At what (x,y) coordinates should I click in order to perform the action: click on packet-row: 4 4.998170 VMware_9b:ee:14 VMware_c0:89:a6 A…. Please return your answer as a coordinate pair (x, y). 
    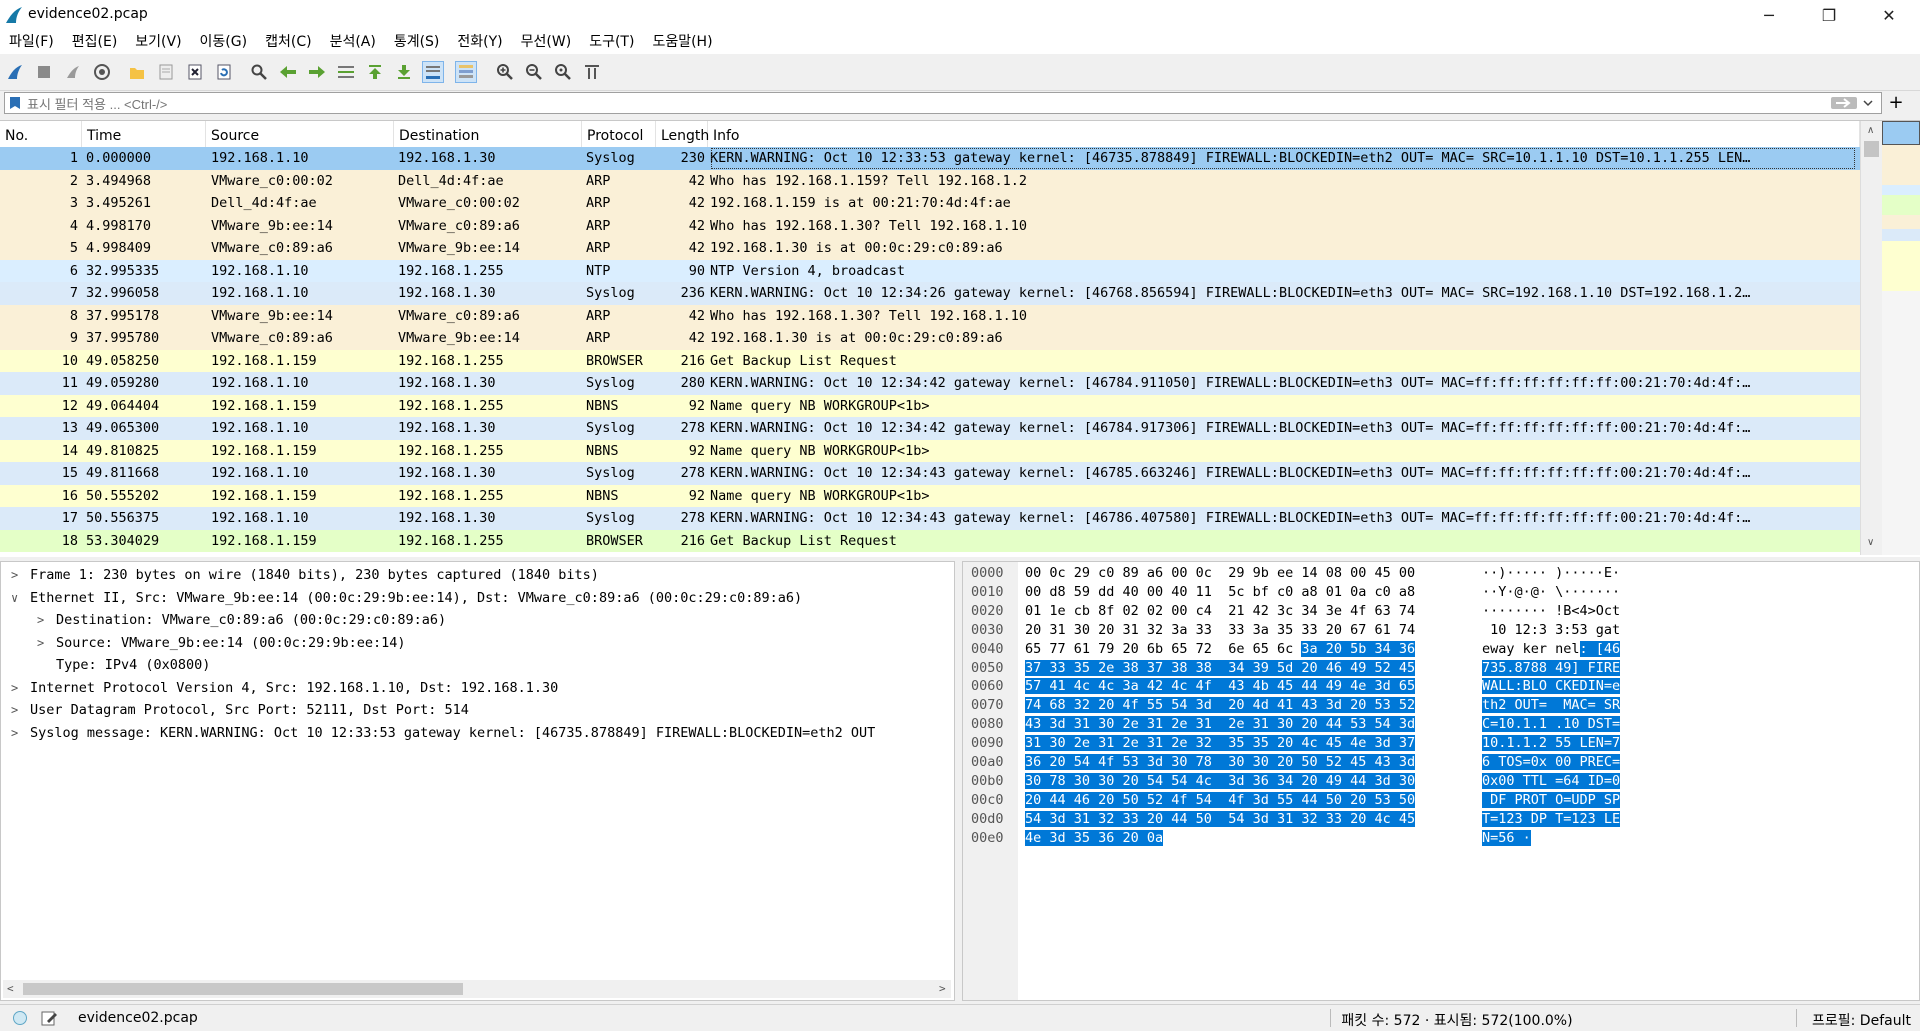
    Looking at the image, I should click on (930, 225).